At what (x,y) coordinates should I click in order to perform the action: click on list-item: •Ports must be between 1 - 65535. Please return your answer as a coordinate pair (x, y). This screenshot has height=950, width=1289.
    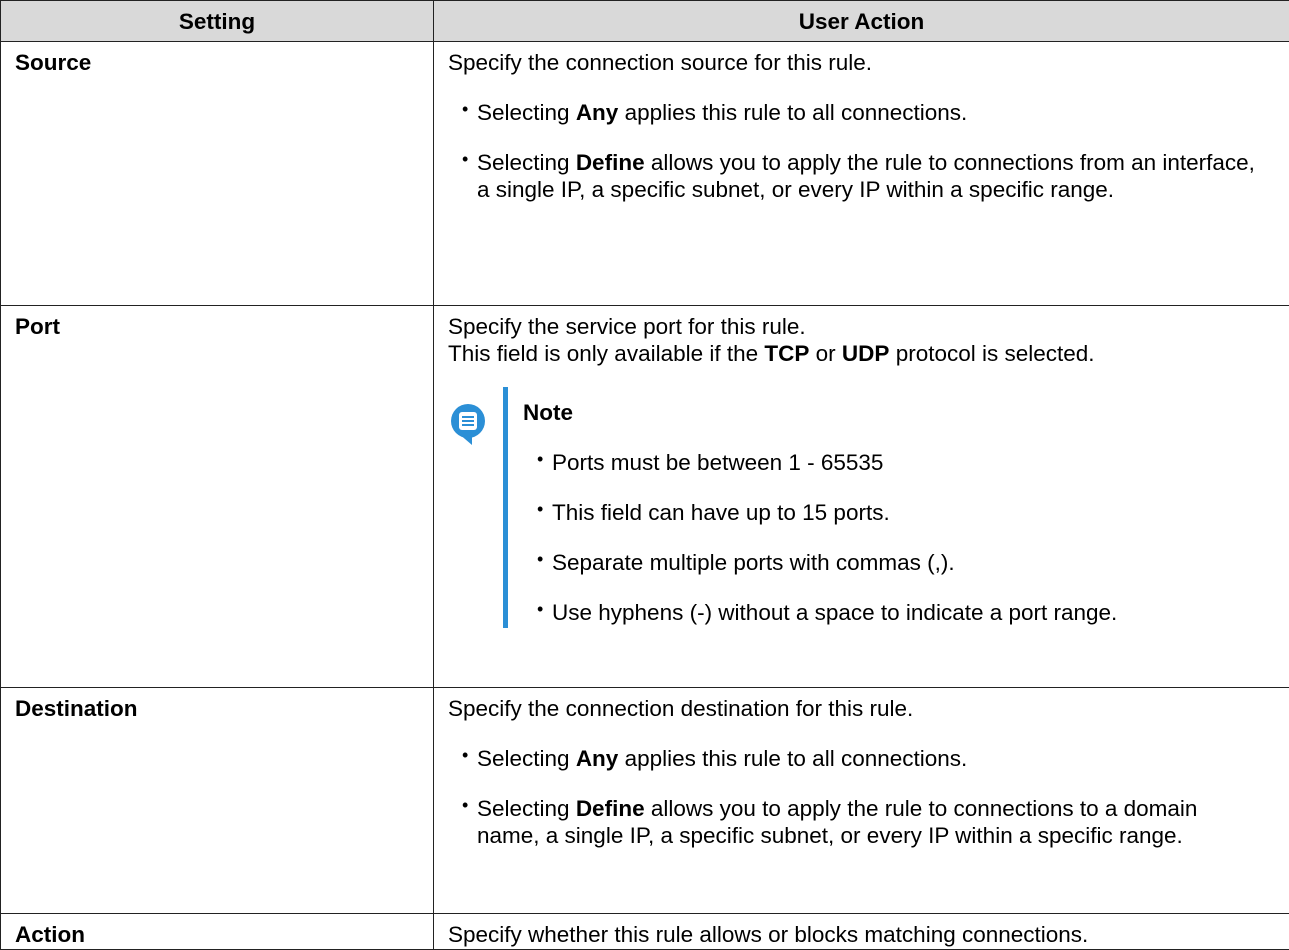
    Looking at the image, I should click on (899, 462).